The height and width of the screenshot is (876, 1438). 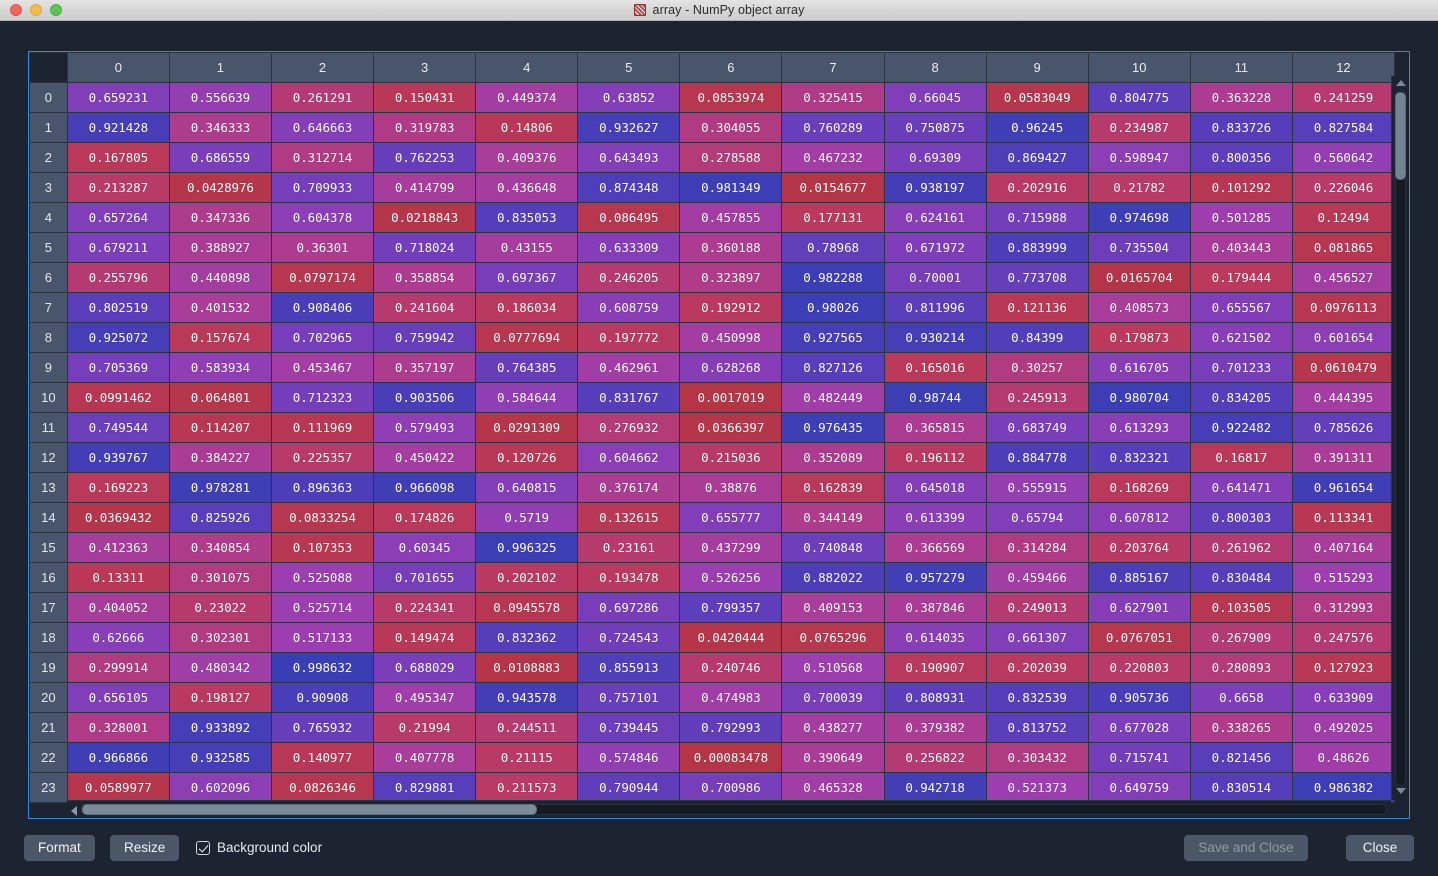 What do you see at coordinates (629, 457) in the screenshot?
I see `cell-12-5: 0.604662` at bounding box center [629, 457].